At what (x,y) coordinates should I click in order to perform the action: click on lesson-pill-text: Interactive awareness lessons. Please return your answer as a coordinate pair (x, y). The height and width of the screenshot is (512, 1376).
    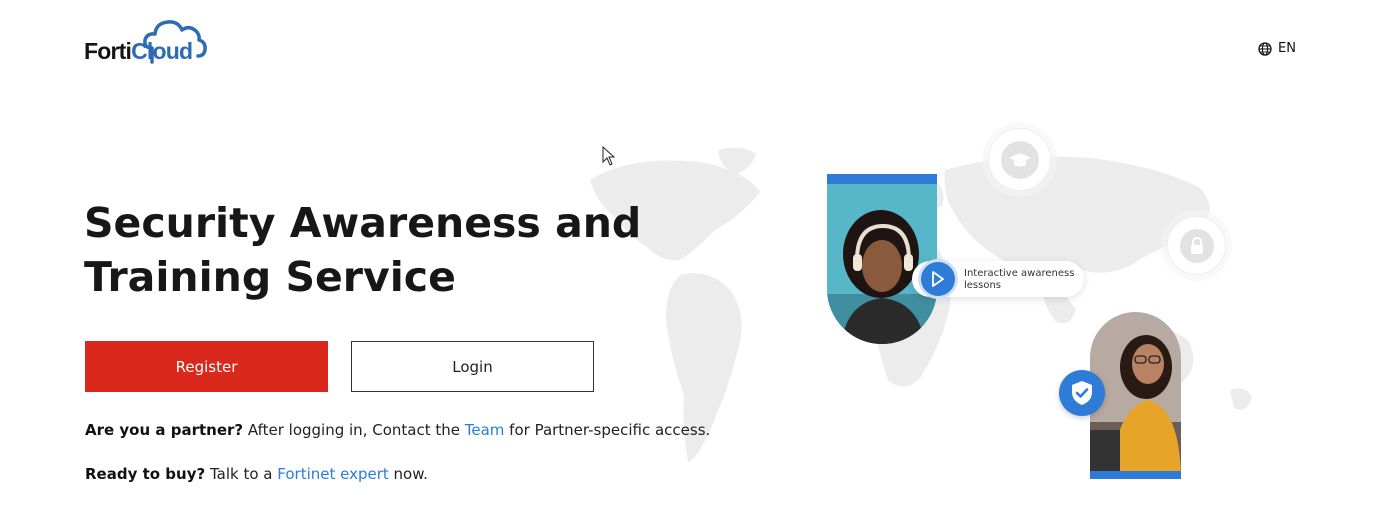
    Looking at the image, I should click on (1019, 279).